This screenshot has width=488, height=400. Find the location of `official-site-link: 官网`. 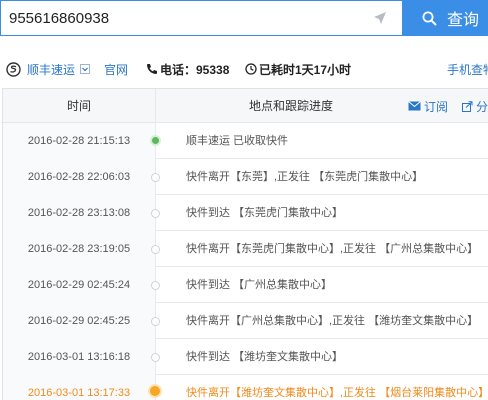

official-site-link: 官网 is located at coordinates (116, 69).